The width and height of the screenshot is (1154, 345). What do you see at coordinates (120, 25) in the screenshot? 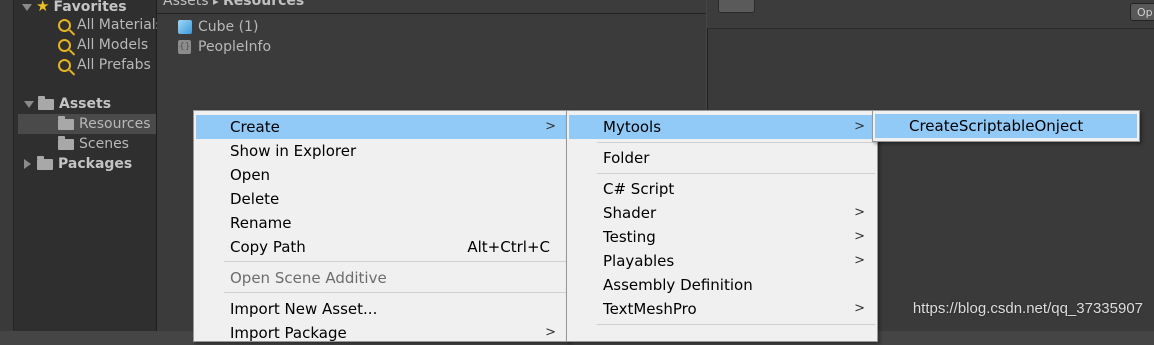
I see `favorite-label: All Materials` at bounding box center [120, 25].